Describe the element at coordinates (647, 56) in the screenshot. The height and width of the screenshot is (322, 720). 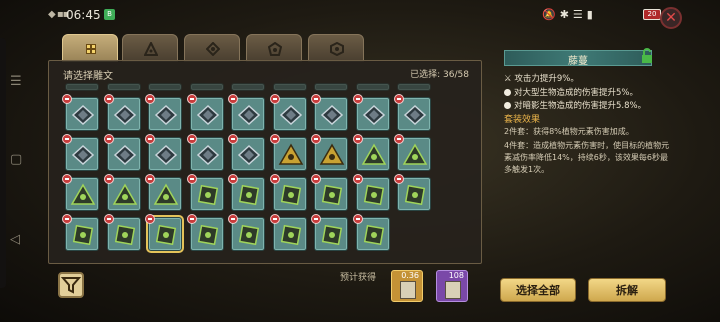
I see `lock-icon` at that location.